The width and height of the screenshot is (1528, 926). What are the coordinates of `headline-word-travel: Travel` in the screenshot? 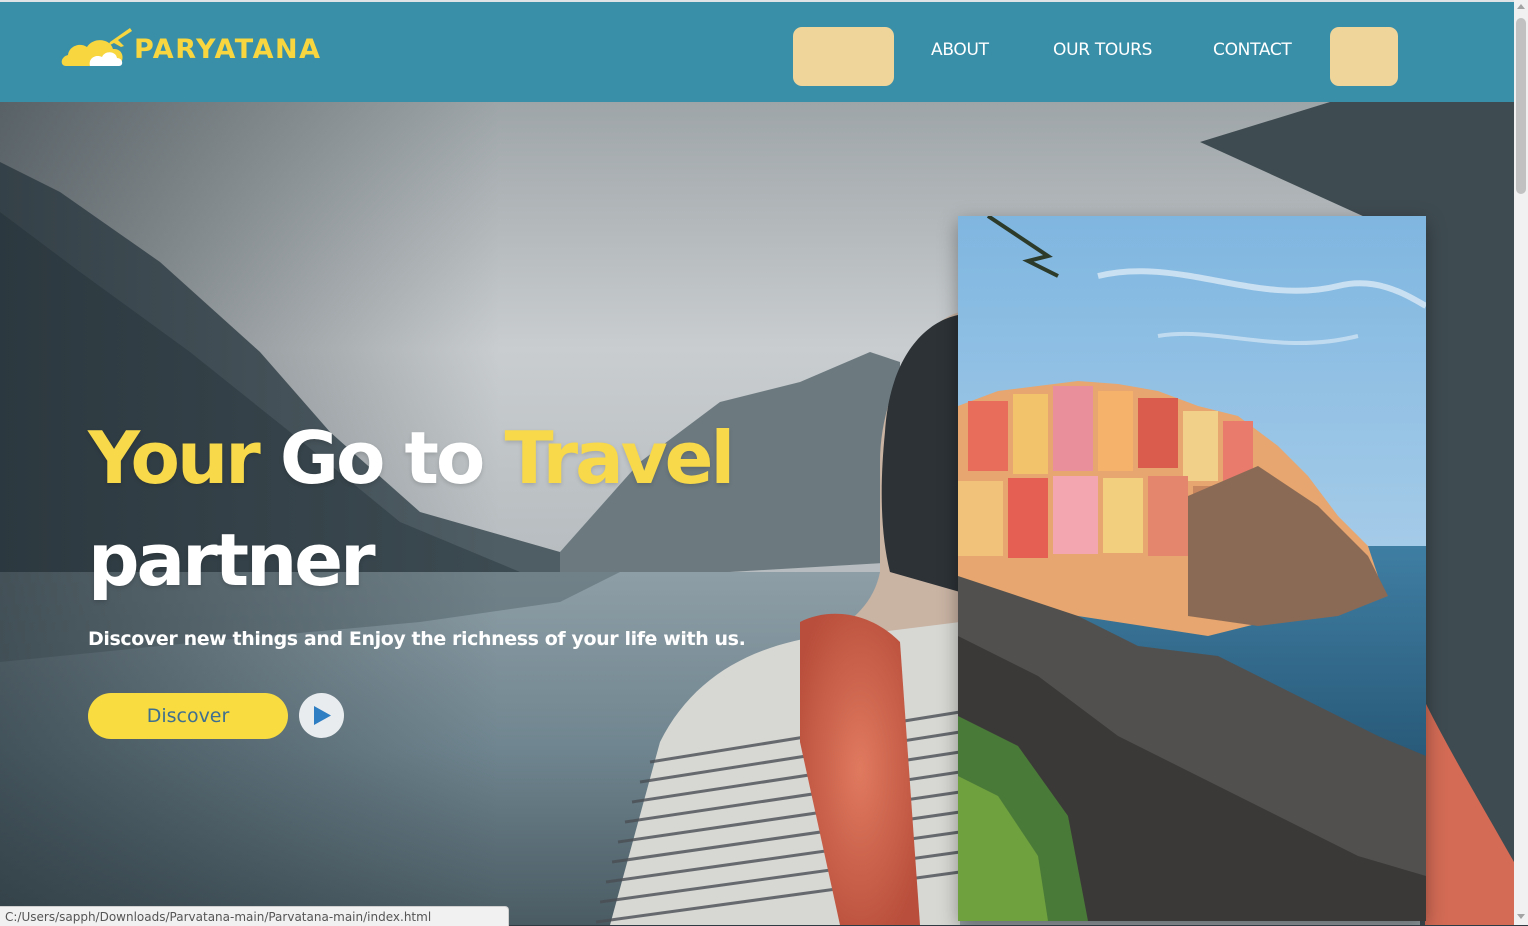 It's located at (619, 458).